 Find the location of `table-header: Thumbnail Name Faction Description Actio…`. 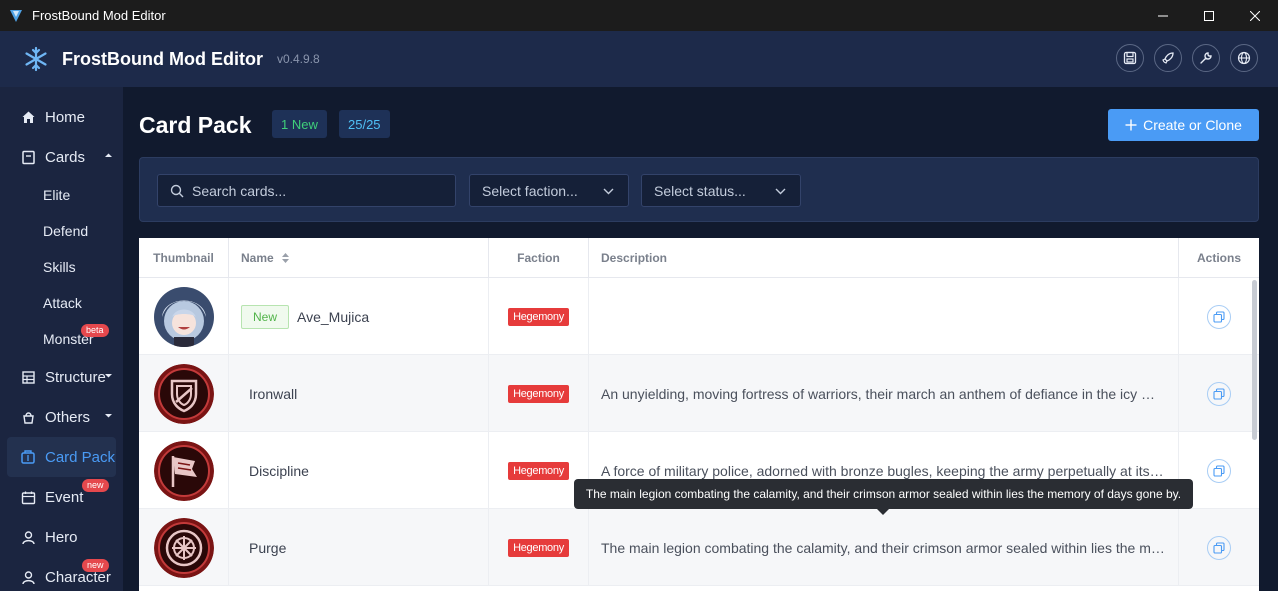

table-header: Thumbnail Name Faction Description Actio… is located at coordinates (699, 258).